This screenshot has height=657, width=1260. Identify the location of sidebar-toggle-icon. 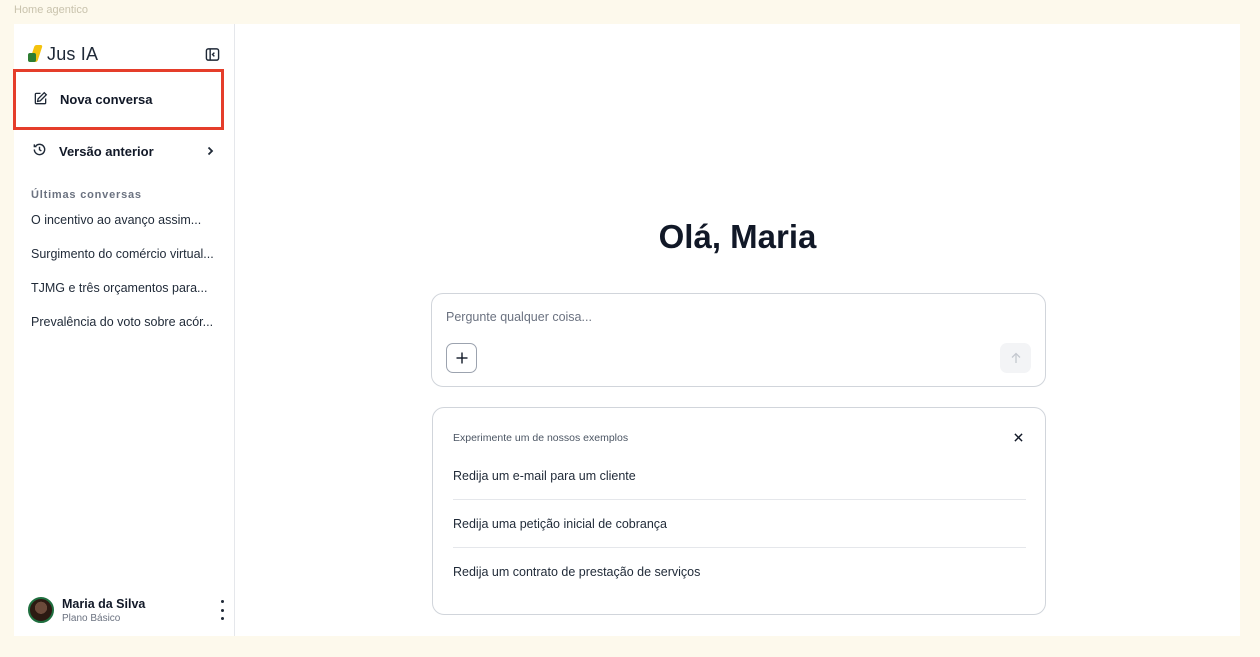
(212, 54).